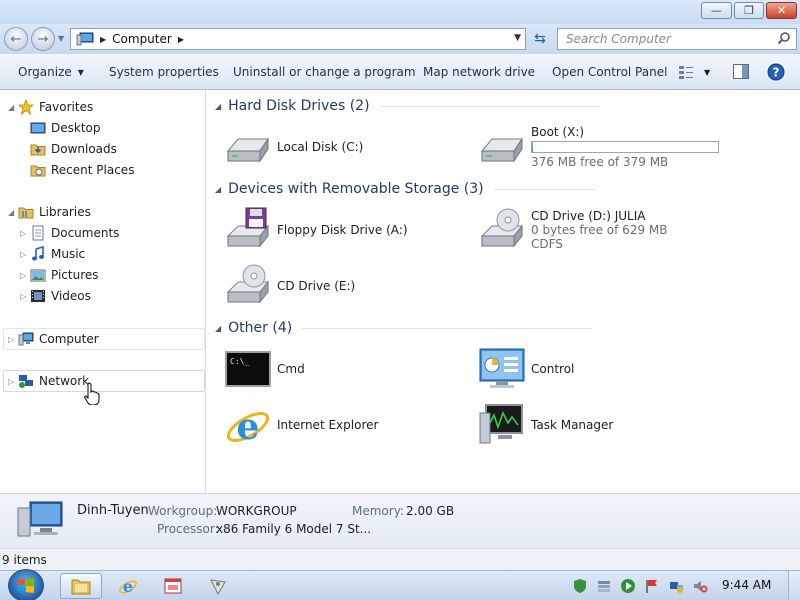 The width and height of the screenshot is (800, 600). What do you see at coordinates (38, 171) in the screenshot?
I see `recent-places-icon` at bounding box center [38, 171].